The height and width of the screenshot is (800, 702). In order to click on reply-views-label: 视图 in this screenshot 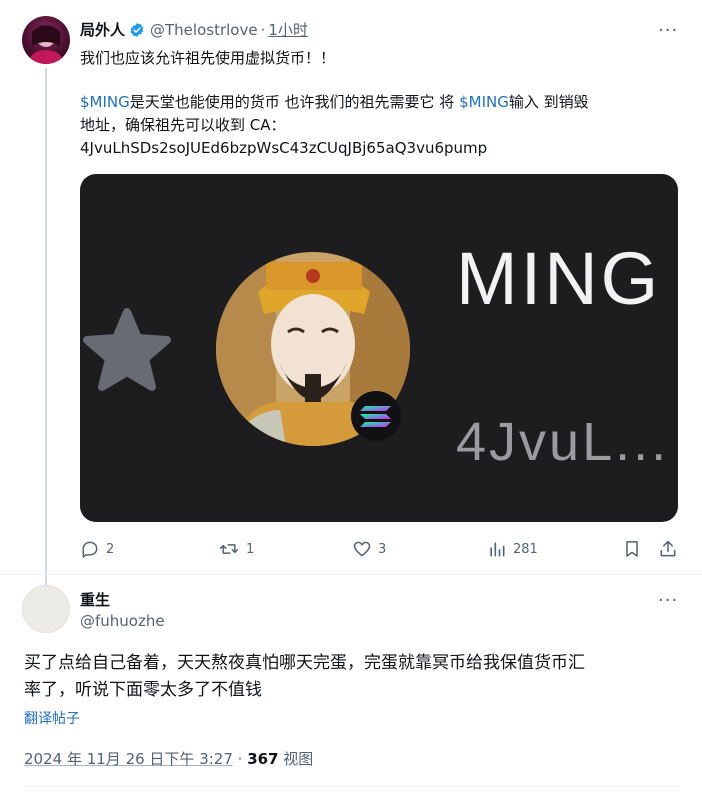, I will do `click(296, 759)`.